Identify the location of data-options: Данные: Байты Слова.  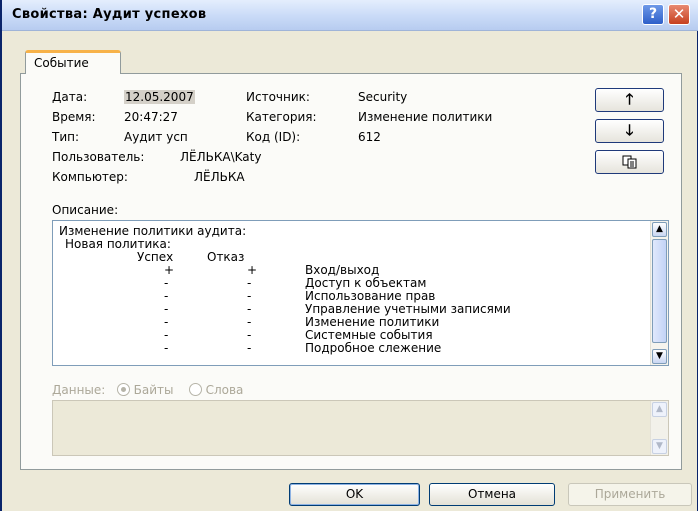
(147, 390).